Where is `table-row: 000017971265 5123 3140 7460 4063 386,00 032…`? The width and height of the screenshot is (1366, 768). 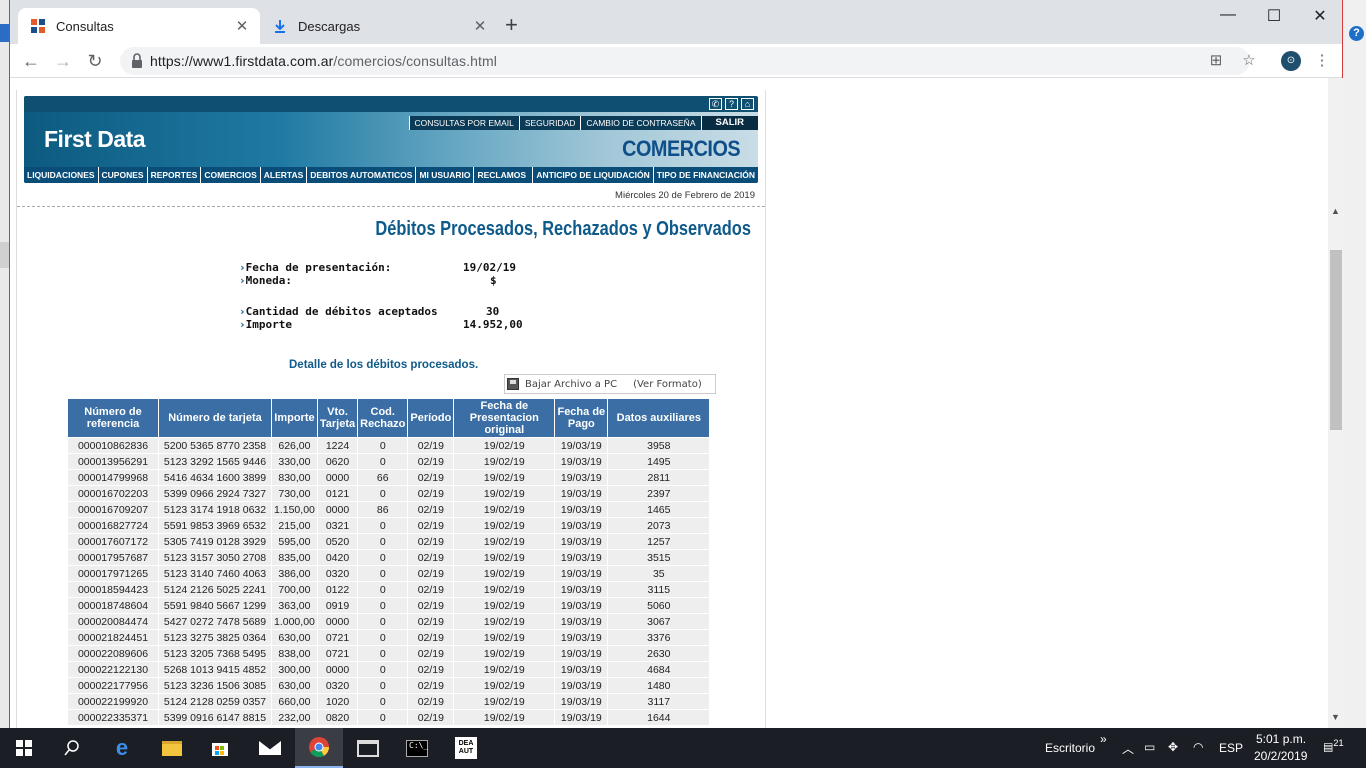 table-row: 000017971265 5123 3140 7460 4063 386,00 032… is located at coordinates (389, 573).